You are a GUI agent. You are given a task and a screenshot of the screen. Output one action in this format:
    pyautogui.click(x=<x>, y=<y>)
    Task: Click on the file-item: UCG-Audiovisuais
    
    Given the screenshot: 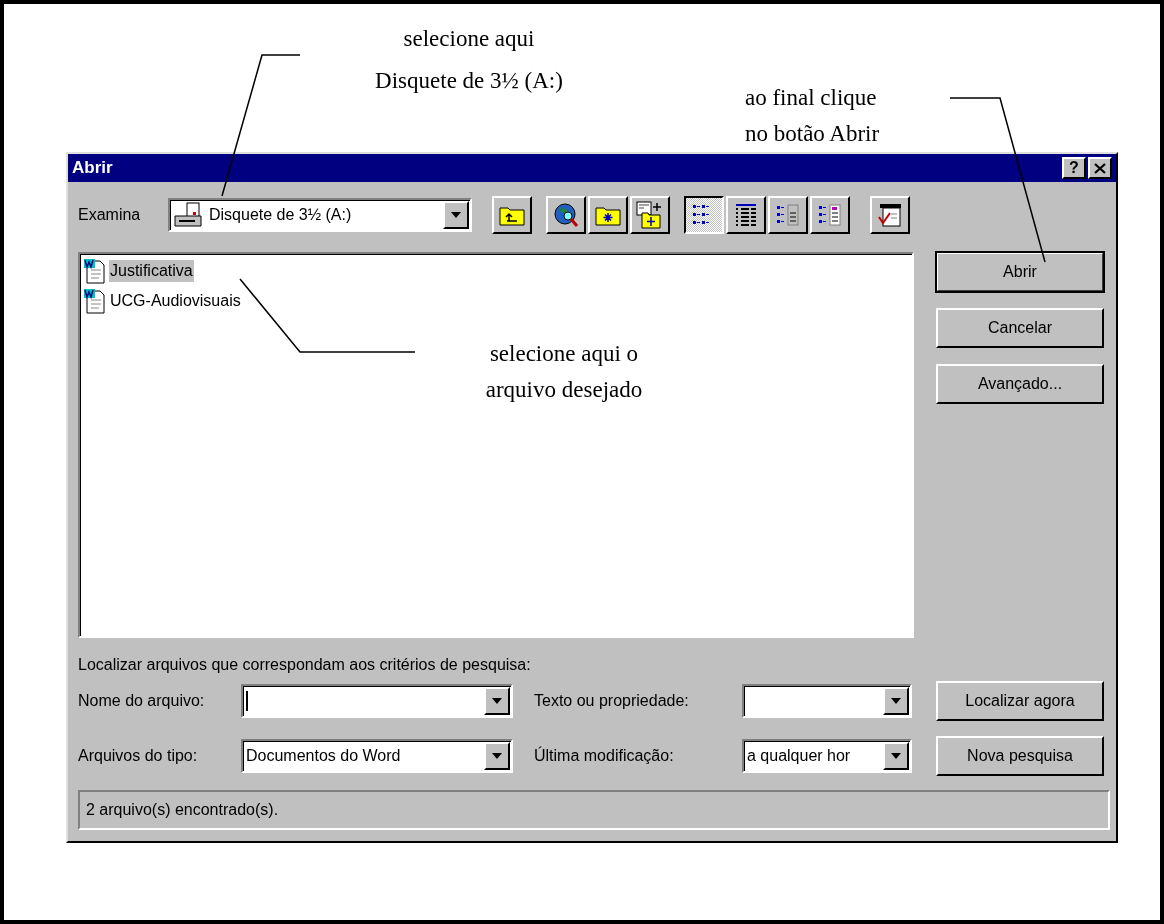 What is the action you would take?
    pyautogui.click(x=175, y=301)
    